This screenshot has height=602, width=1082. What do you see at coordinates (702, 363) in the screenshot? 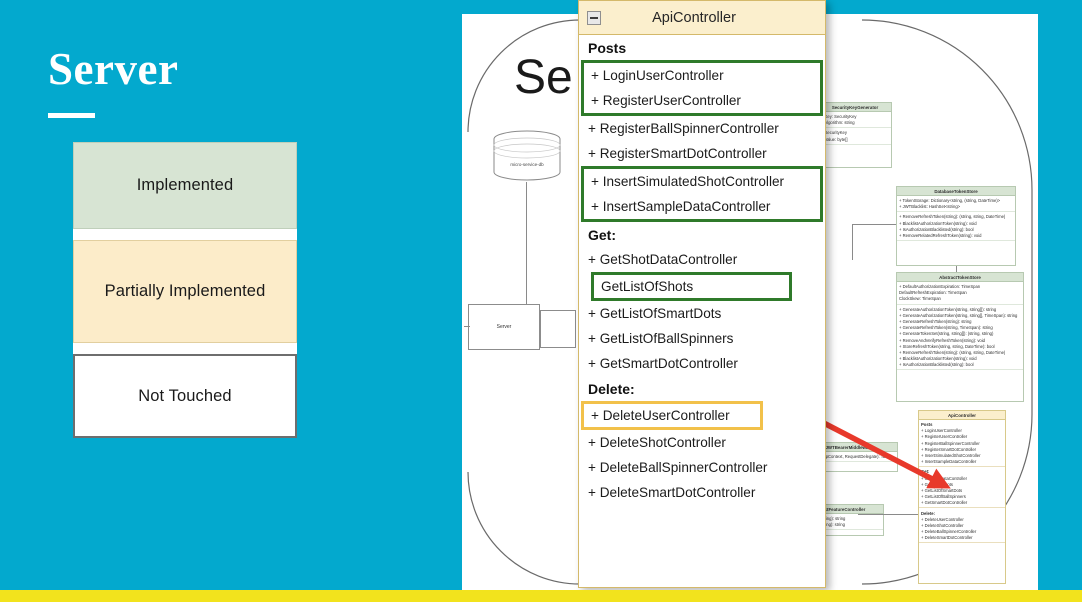
I see `api-entry: + GetSmartDotController` at bounding box center [702, 363].